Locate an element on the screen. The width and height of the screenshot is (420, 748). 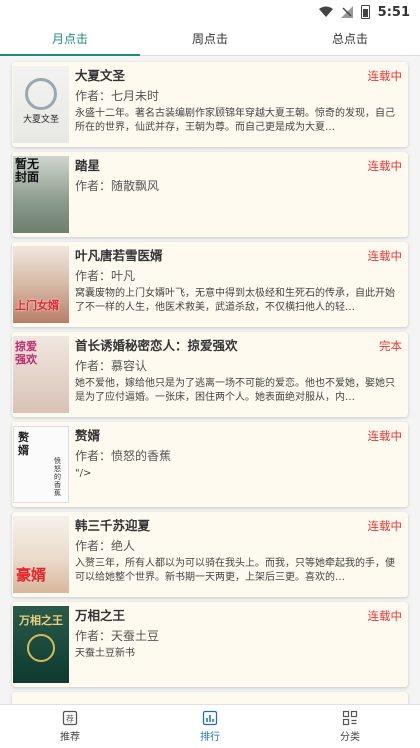
book-desc: "/> is located at coordinates (83, 473).